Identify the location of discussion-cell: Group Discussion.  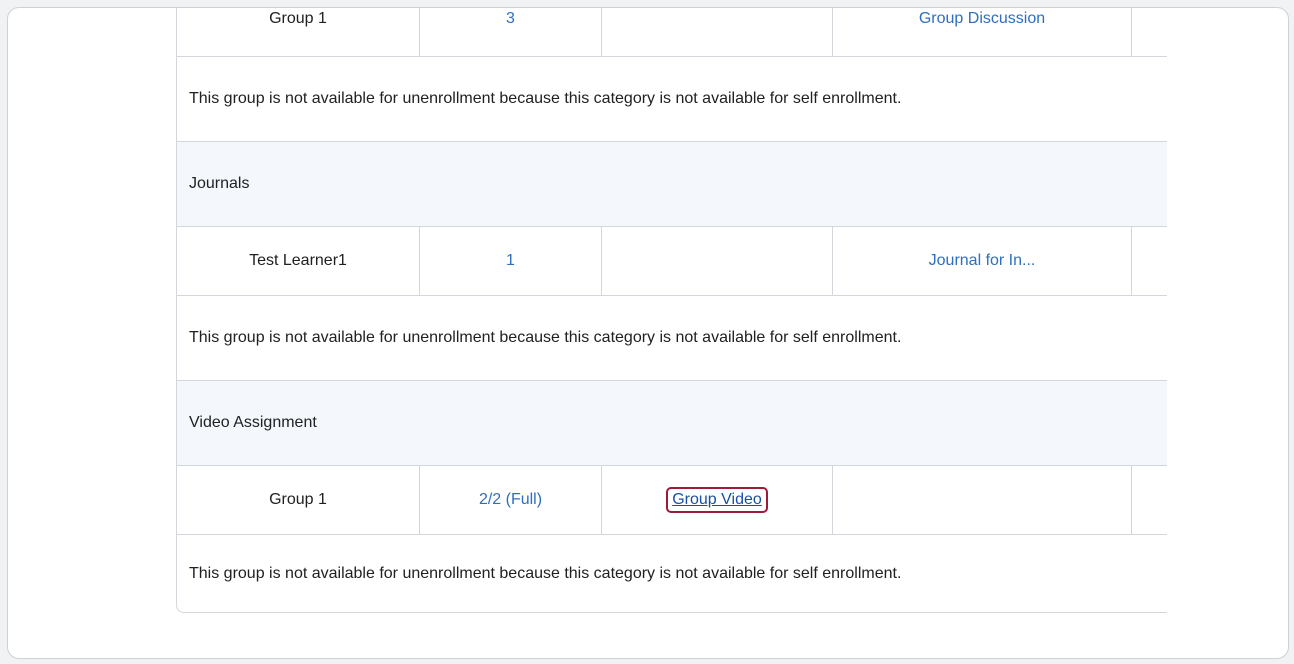
(982, 32).